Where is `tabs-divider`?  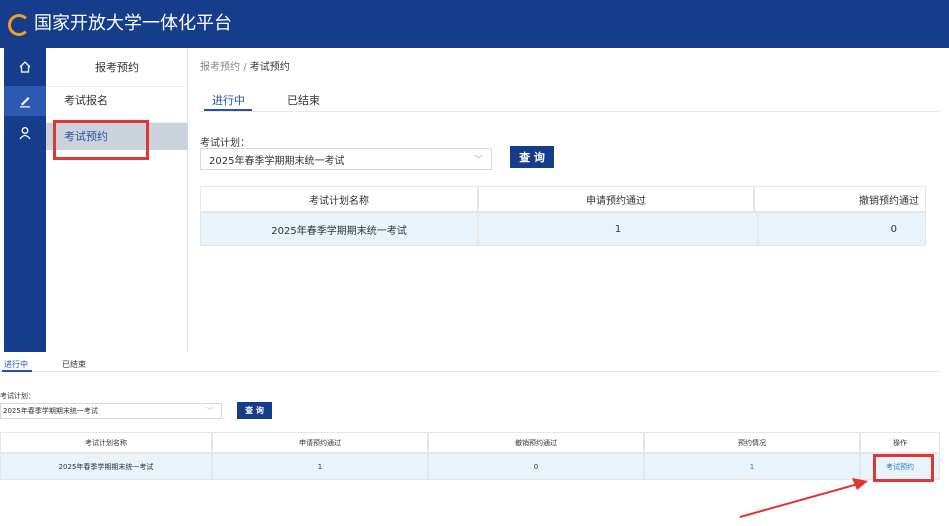
tabs-divider is located at coordinates (570, 111).